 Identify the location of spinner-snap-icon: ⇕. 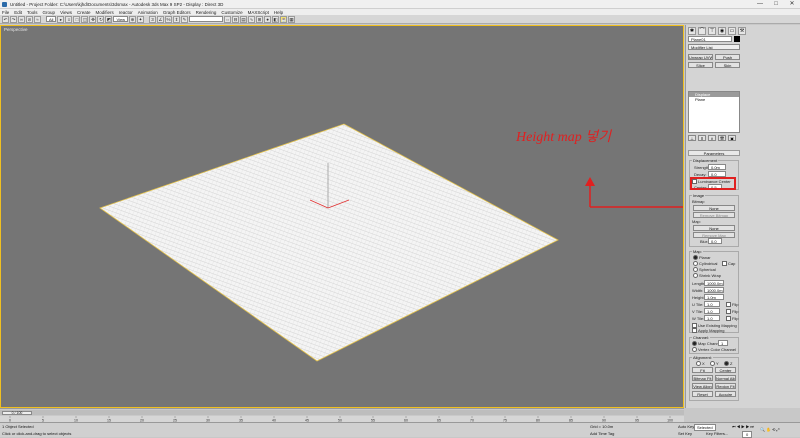
(177, 19).